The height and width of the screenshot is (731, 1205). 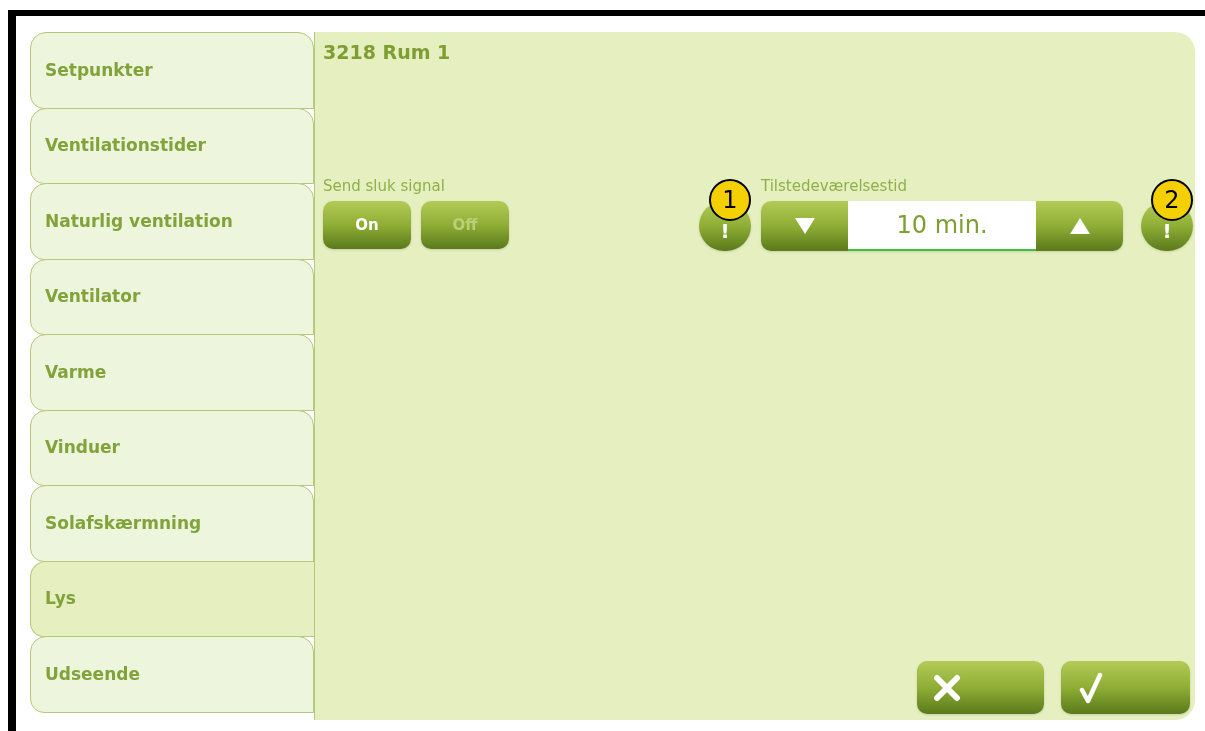 What do you see at coordinates (1172, 200) in the screenshot?
I see `number-callout-tooltip: 2` at bounding box center [1172, 200].